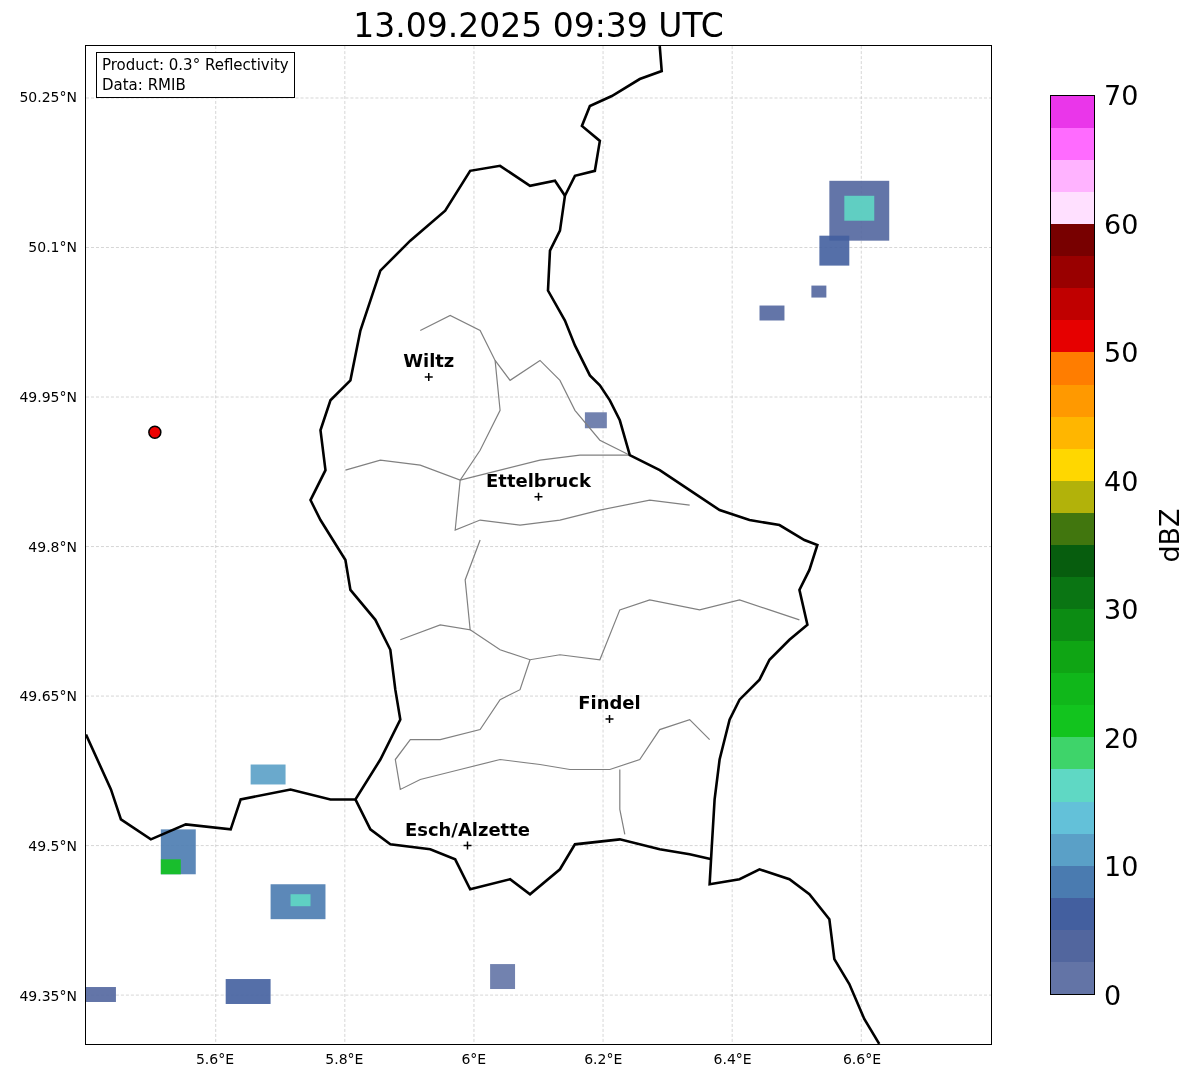 Image resolution: width=1184 pixels, height=1081 pixels. What do you see at coordinates (429, 361) in the screenshot?
I see `city-label: Wiltz` at bounding box center [429, 361].